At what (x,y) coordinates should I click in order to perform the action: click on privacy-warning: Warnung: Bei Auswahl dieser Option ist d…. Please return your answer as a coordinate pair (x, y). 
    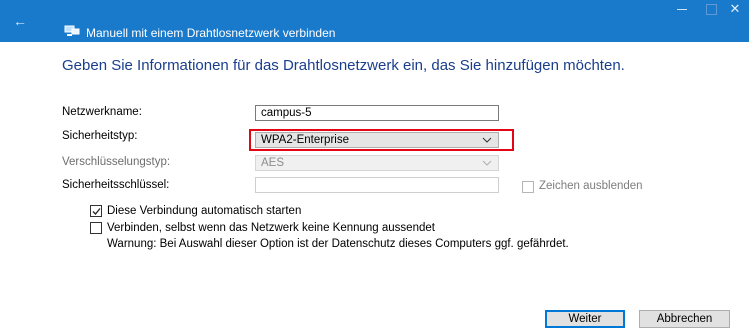
    Looking at the image, I should click on (338, 244).